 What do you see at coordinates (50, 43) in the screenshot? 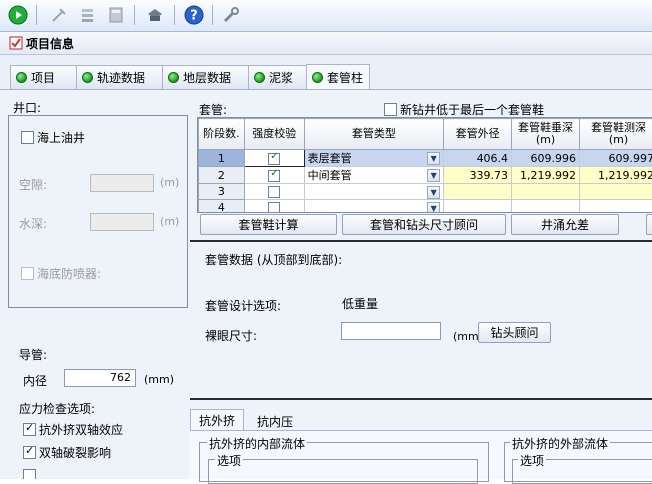
I see `window-title: 项目信息` at bounding box center [50, 43].